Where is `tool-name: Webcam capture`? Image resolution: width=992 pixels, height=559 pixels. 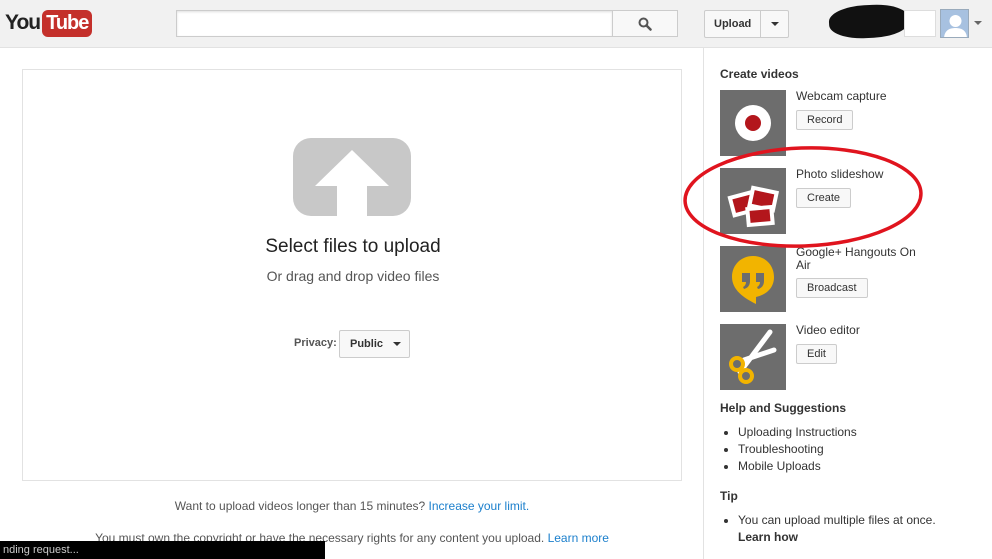
tool-name: Webcam capture is located at coordinates (841, 96).